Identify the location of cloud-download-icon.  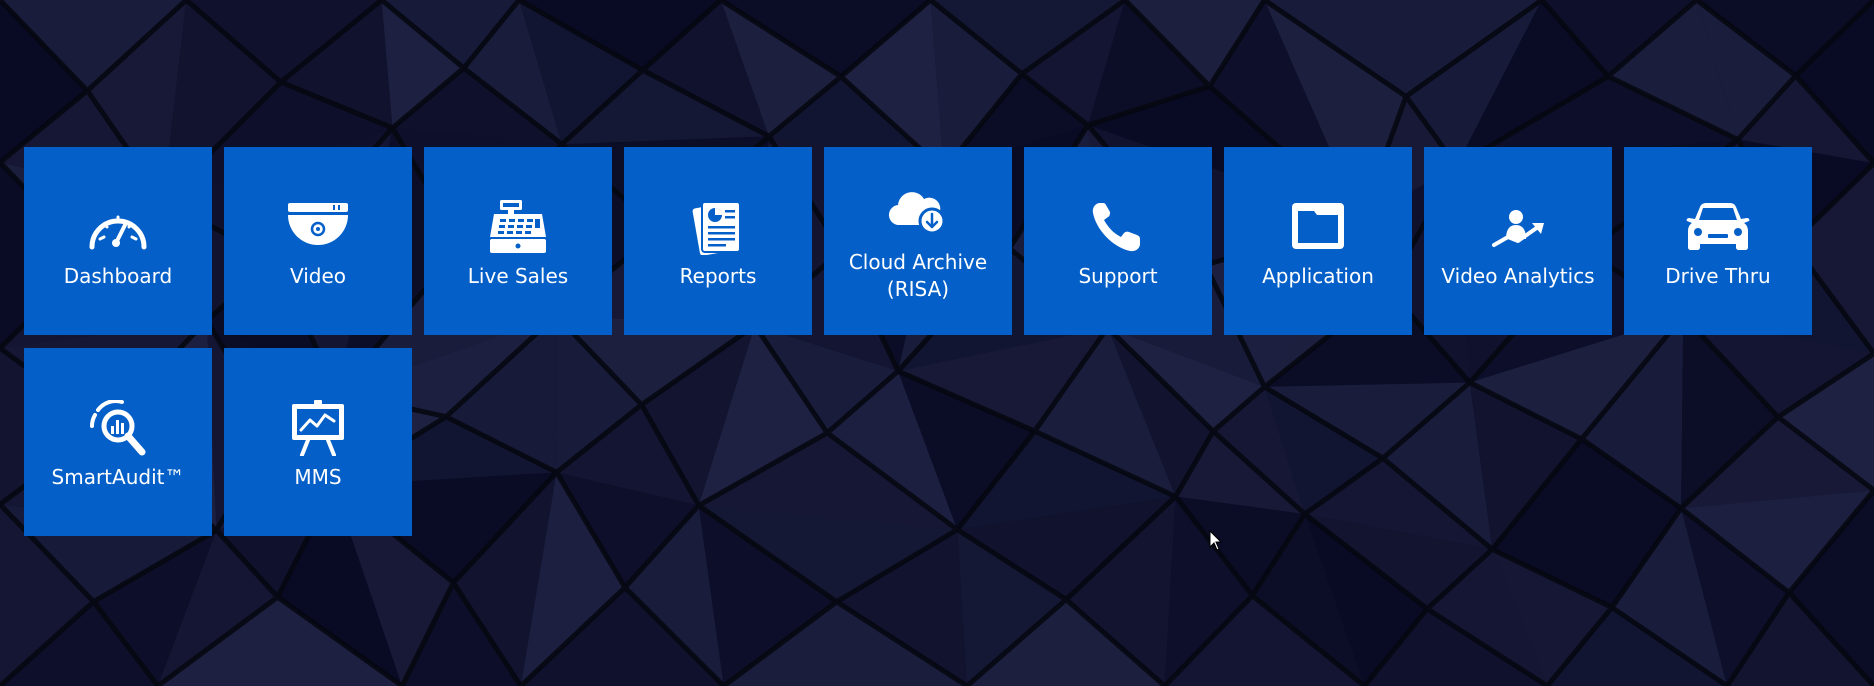
(918, 213).